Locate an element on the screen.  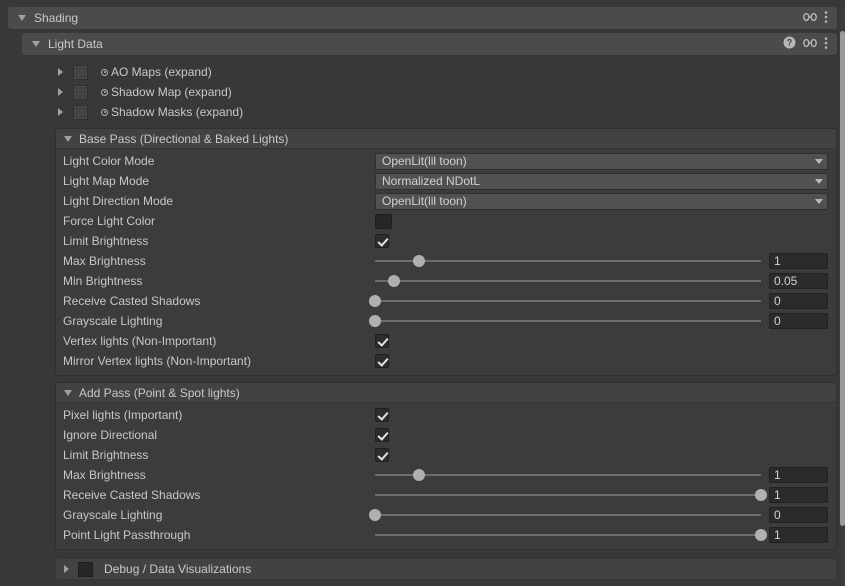
dropdown-light-map-mode: Normalized NDotL is located at coordinates (601, 181).